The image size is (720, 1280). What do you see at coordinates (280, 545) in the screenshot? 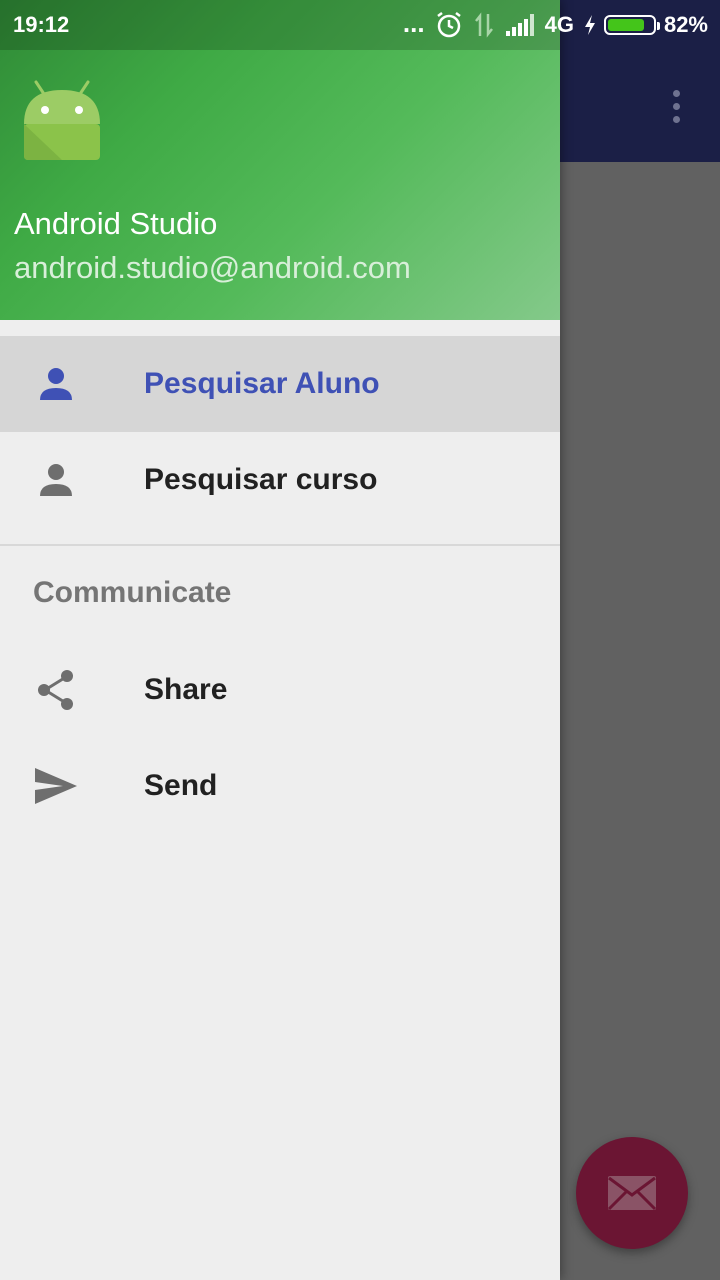
I see `divider` at bounding box center [280, 545].